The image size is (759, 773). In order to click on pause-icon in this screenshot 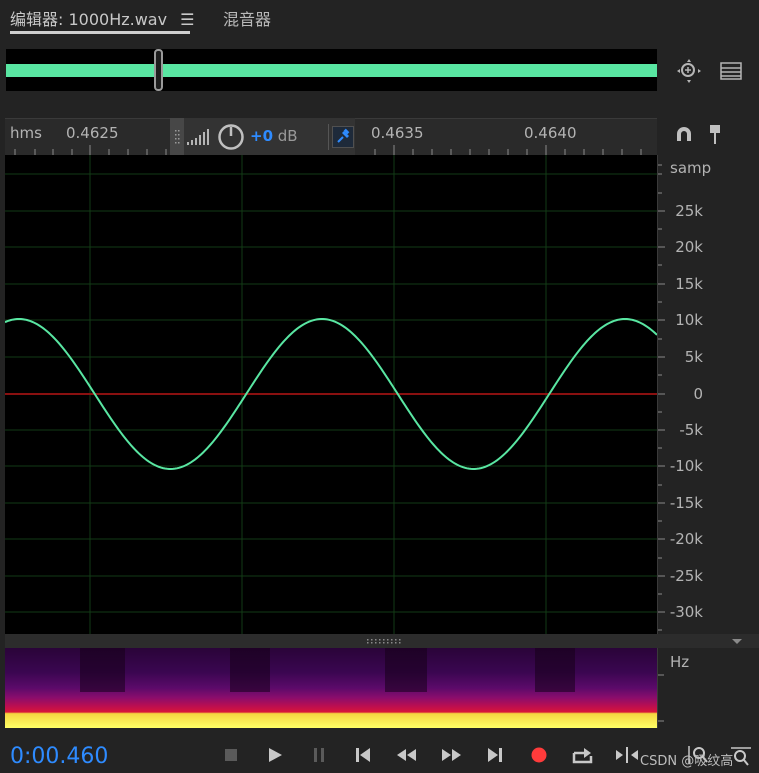, I will do `click(319, 755)`.